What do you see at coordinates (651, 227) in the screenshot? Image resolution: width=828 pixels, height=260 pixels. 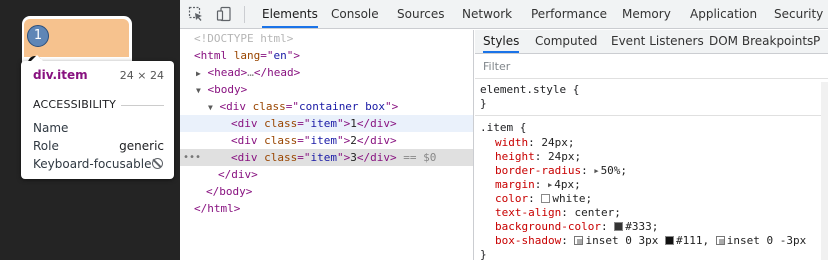 I see `decl-background-color: background-color: #333;` at bounding box center [651, 227].